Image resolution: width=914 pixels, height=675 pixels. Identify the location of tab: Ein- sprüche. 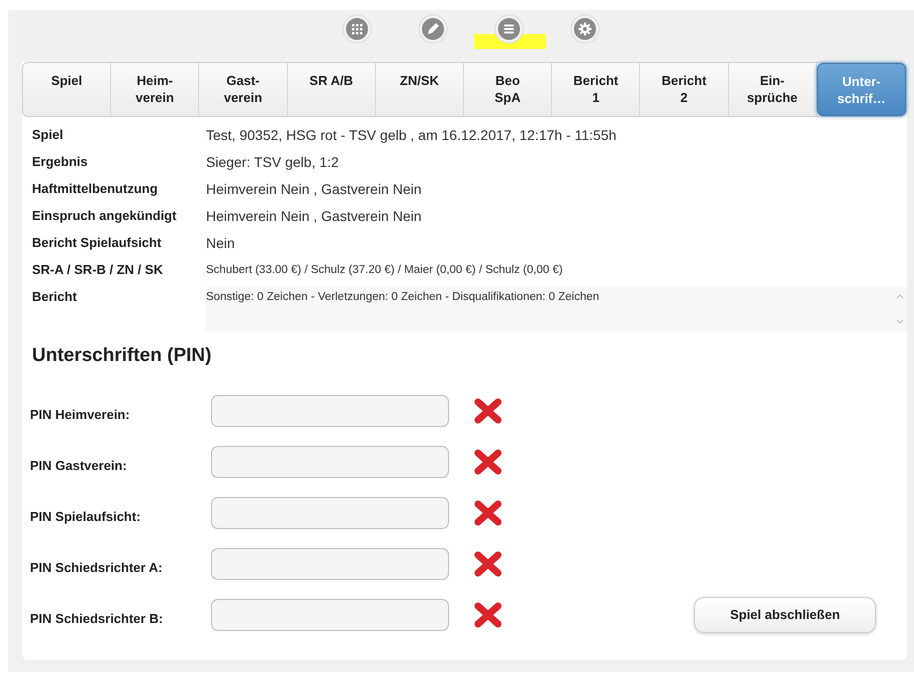
(772, 89).